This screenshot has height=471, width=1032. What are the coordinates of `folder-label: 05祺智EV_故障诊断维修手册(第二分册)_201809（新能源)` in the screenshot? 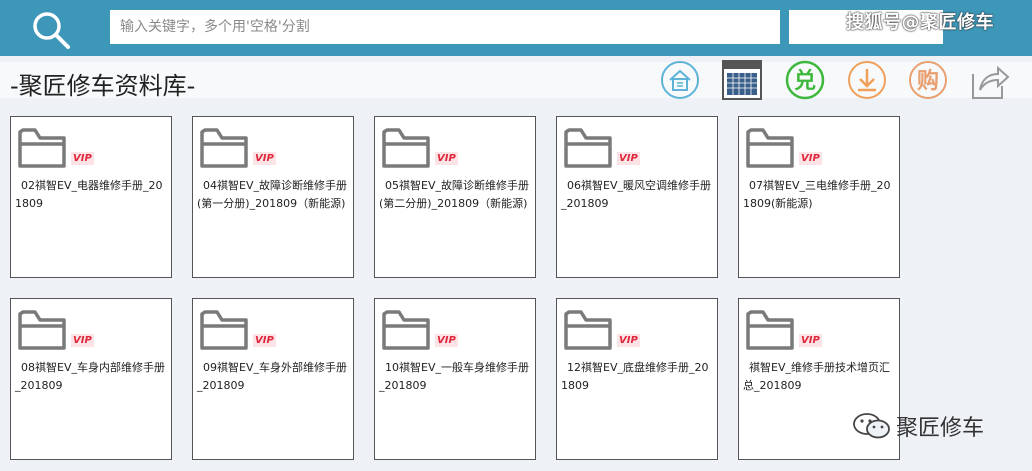 It's located at (454, 194).